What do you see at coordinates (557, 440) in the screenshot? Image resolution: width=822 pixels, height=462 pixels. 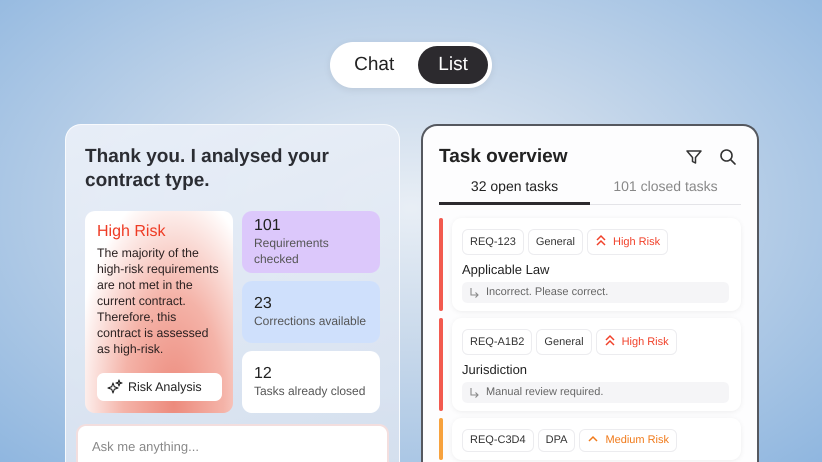 I see `category-tag: DPA` at bounding box center [557, 440].